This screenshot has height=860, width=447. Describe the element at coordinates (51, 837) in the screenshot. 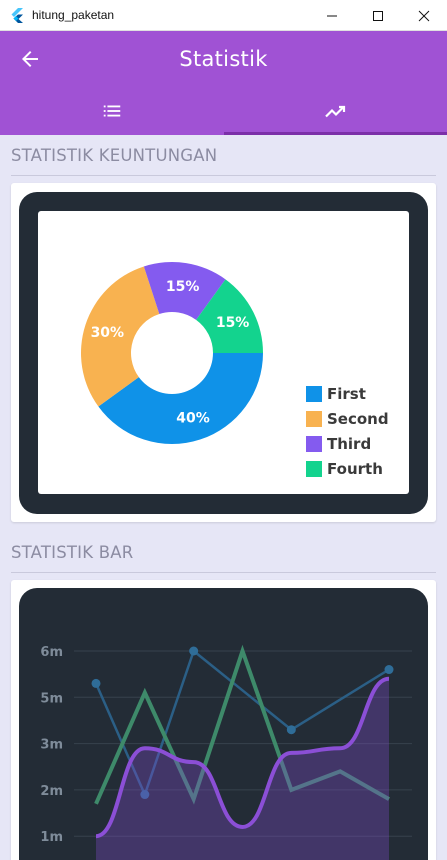

I see `y-tick-label: 1m` at that location.